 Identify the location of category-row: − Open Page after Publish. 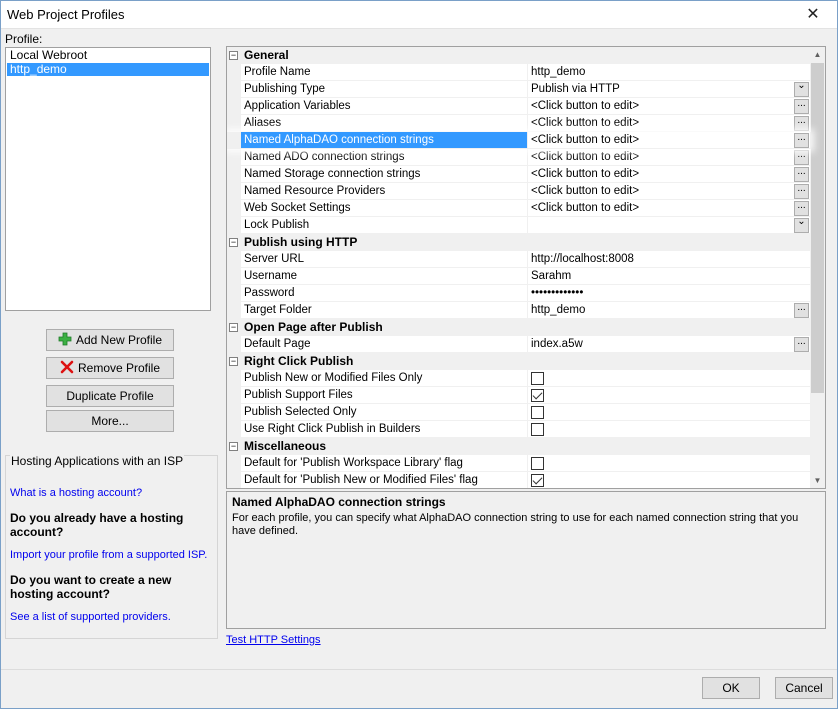
(519, 327).